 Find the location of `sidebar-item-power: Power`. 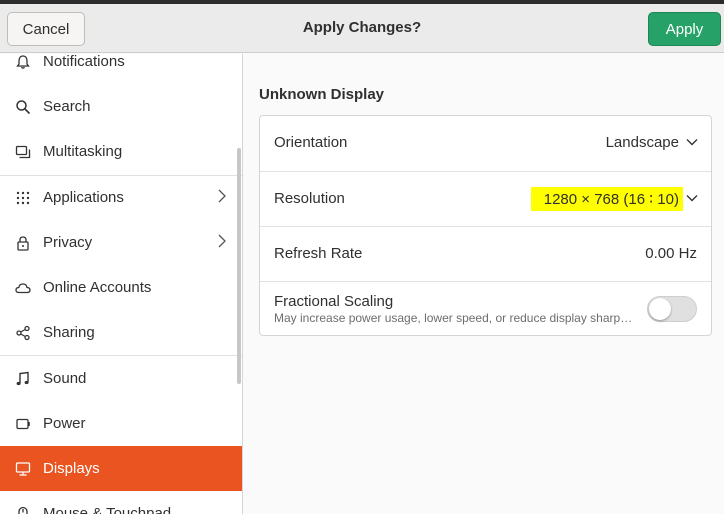

sidebar-item-power: Power is located at coordinates (121, 423).